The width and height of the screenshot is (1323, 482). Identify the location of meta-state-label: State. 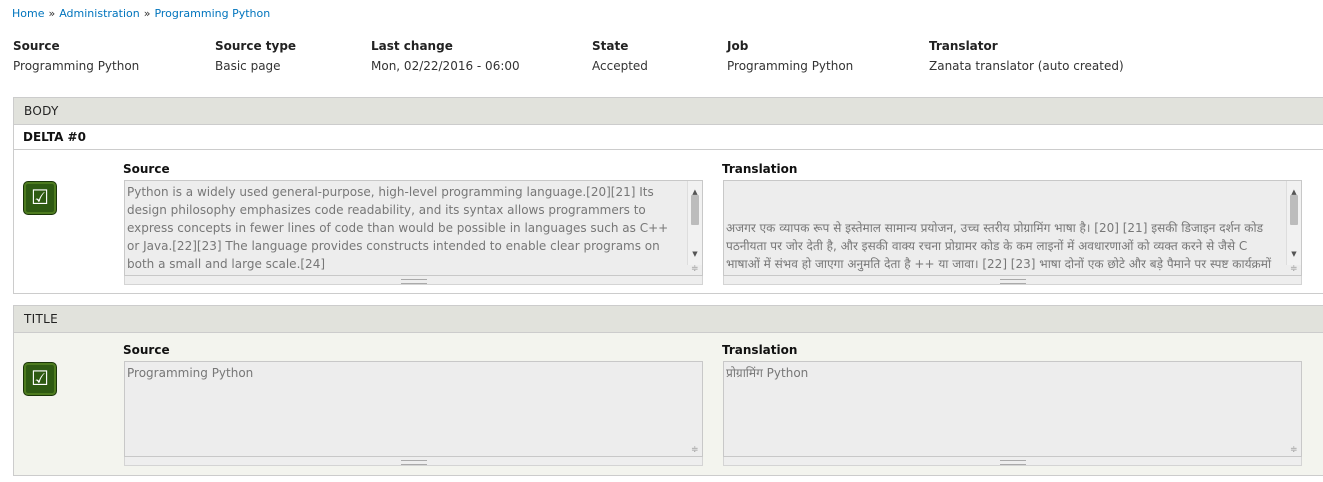
(610, 46).